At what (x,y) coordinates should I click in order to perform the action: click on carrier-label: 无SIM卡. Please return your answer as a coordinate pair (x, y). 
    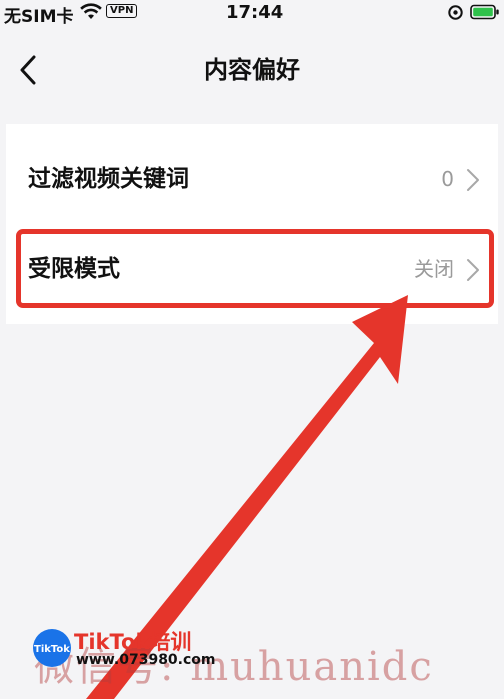
    Looking at the image, I should click on (39, 17).